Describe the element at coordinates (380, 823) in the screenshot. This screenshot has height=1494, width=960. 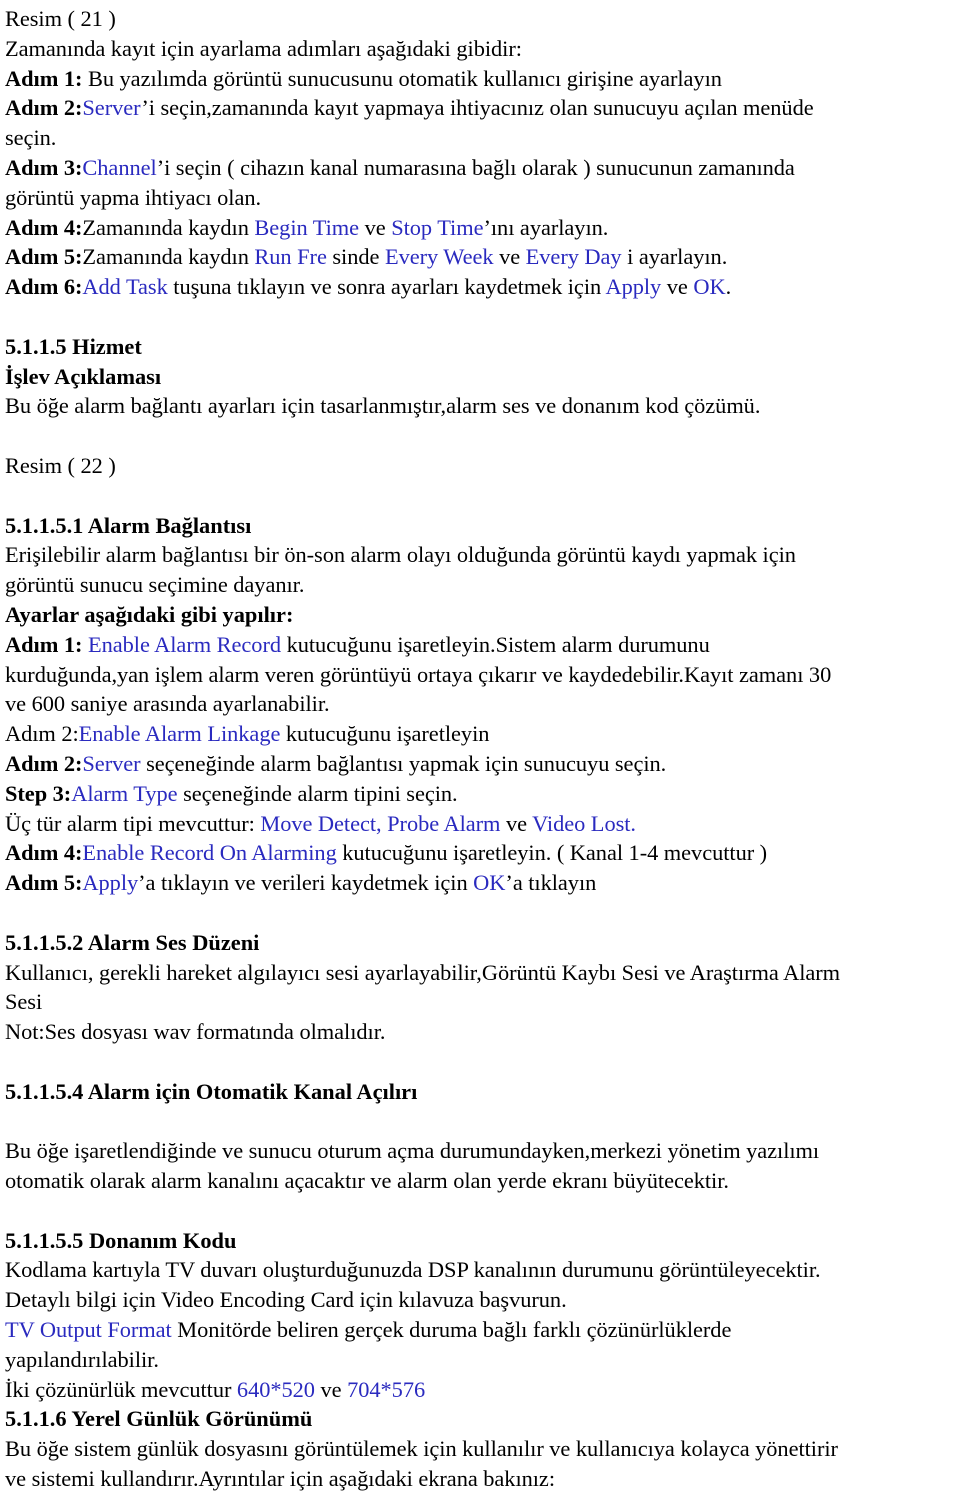
I see `alarm-step-ui-term: Move Detect, Probe Alarm` at that location.